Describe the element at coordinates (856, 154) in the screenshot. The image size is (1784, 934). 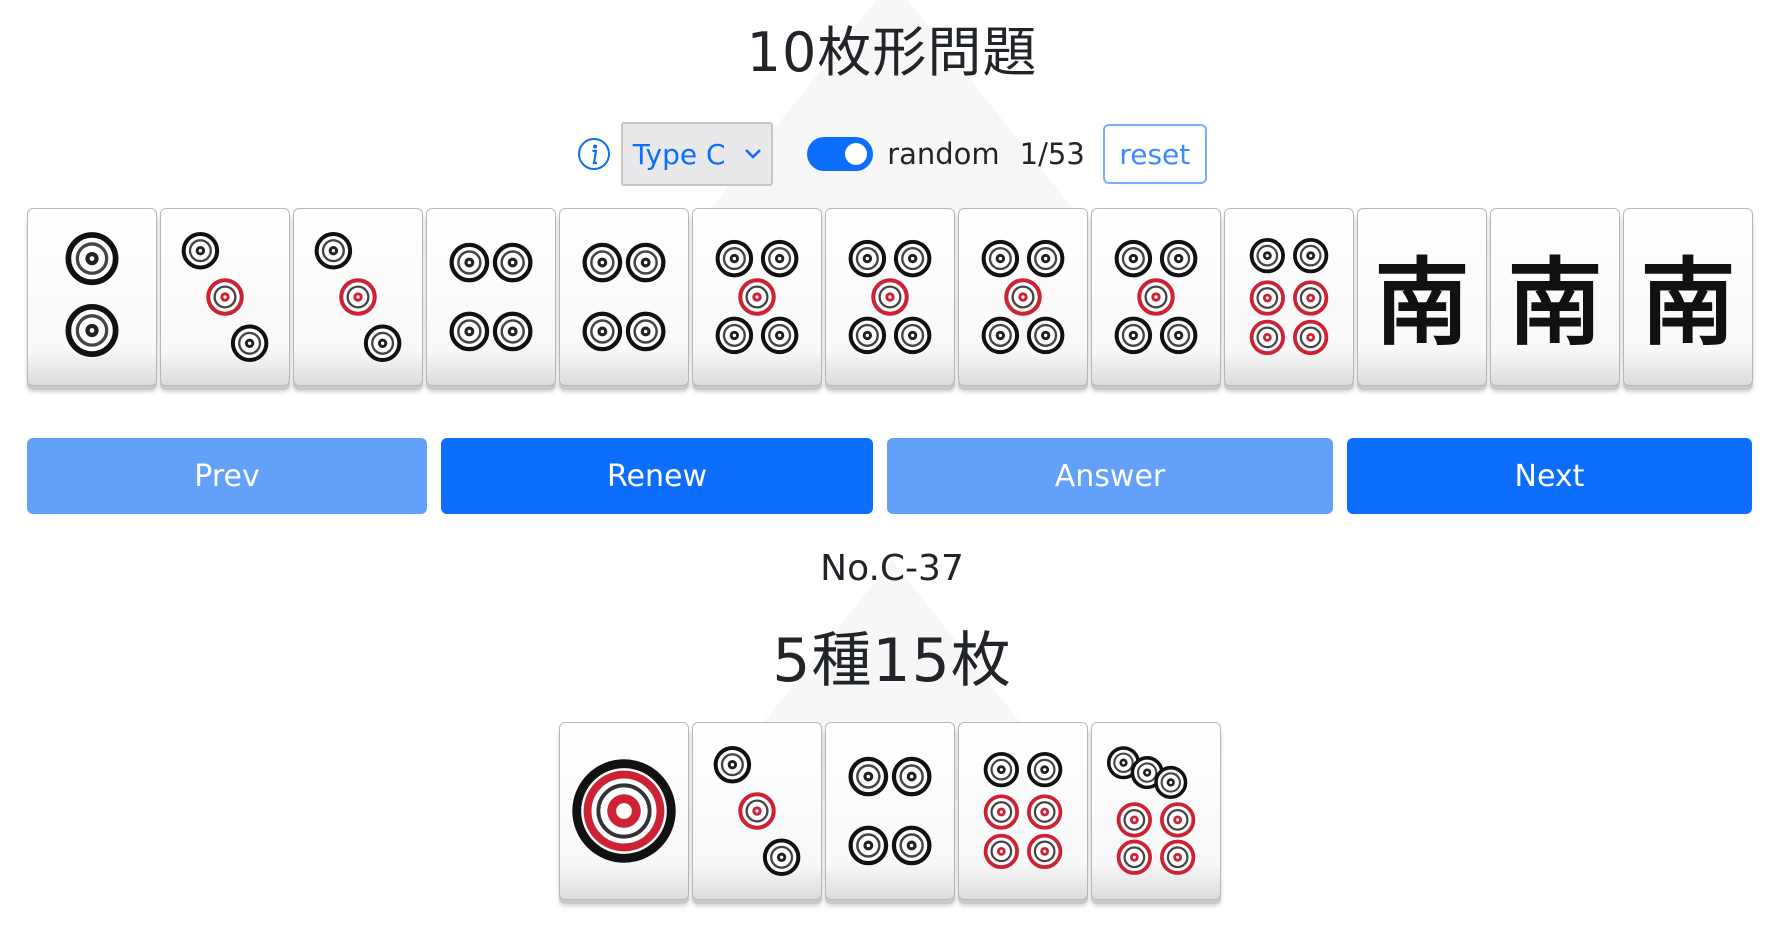
I see `toggle-knob` at that location.